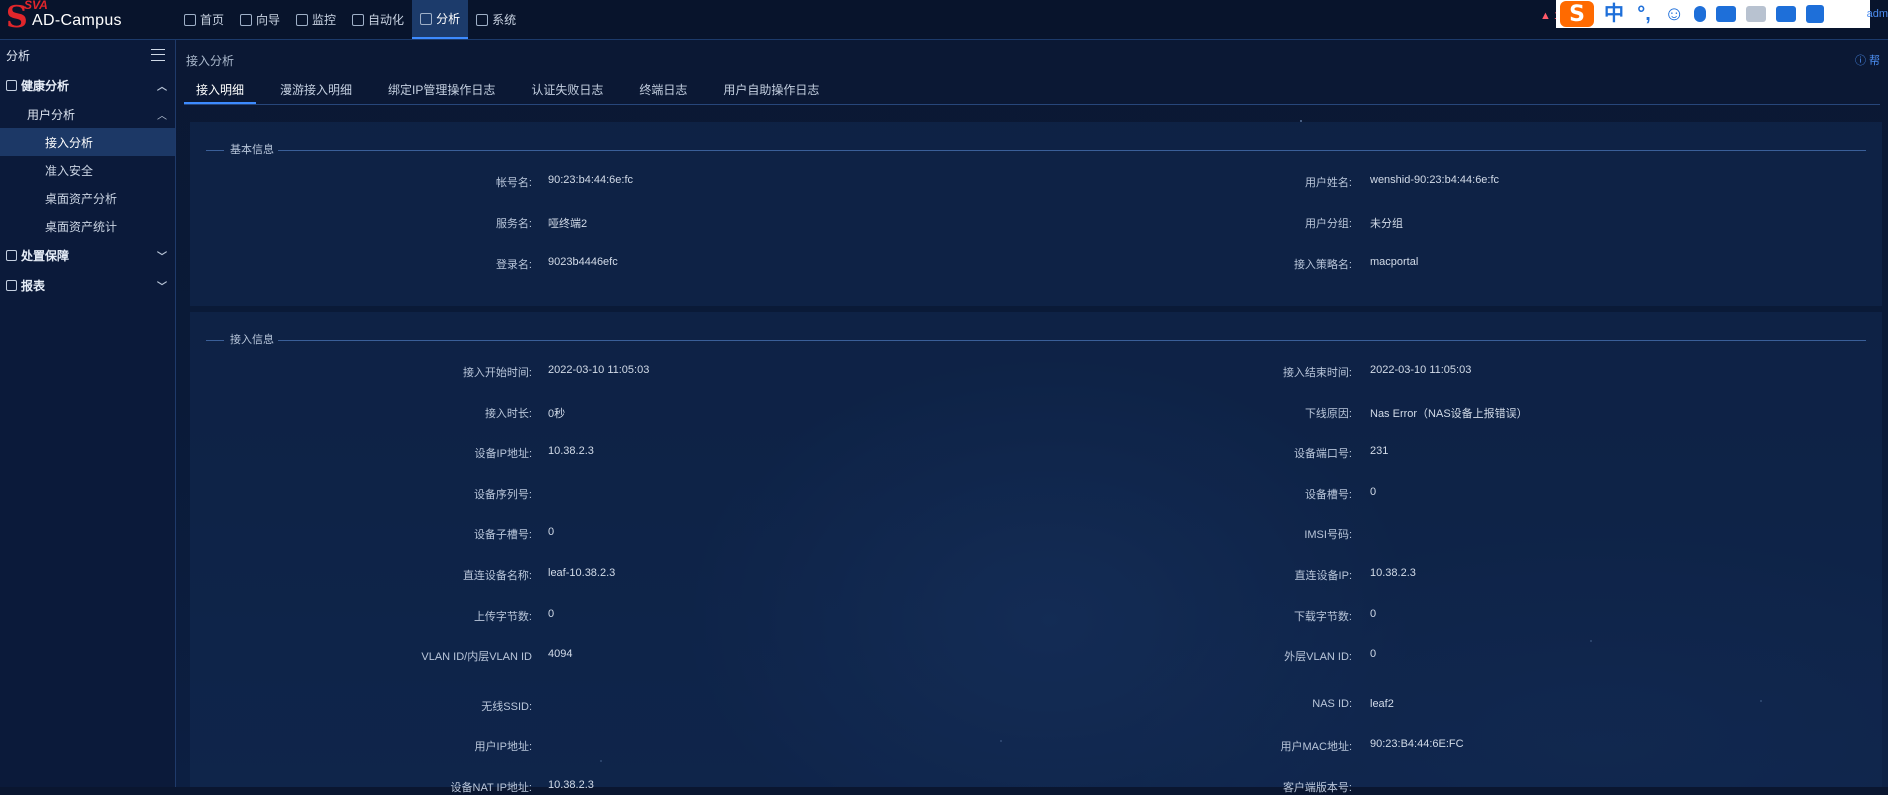 Image resolution: width=1888 pixels, height=795 pixels. What do you see at coordinates (87, 142) in the screenshot?
I see `sidebar-item-access-analysis: 接入分析` at bounding box center [87, 142].